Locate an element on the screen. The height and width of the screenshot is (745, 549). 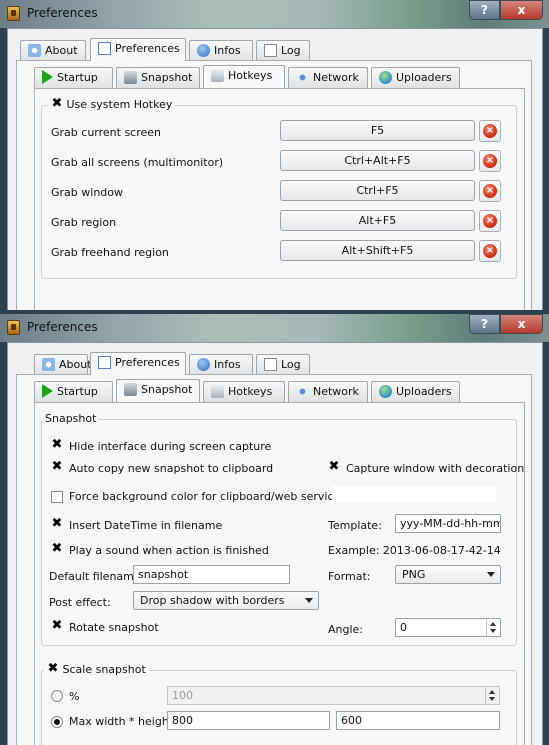
camera-icon is located at coordinates (130, 77).